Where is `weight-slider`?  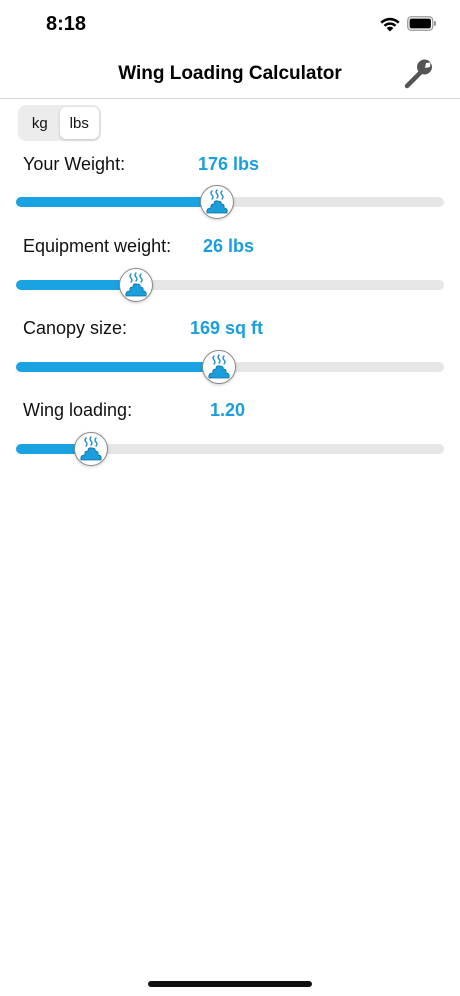 weight-slider is located at coordinates (230, 202).